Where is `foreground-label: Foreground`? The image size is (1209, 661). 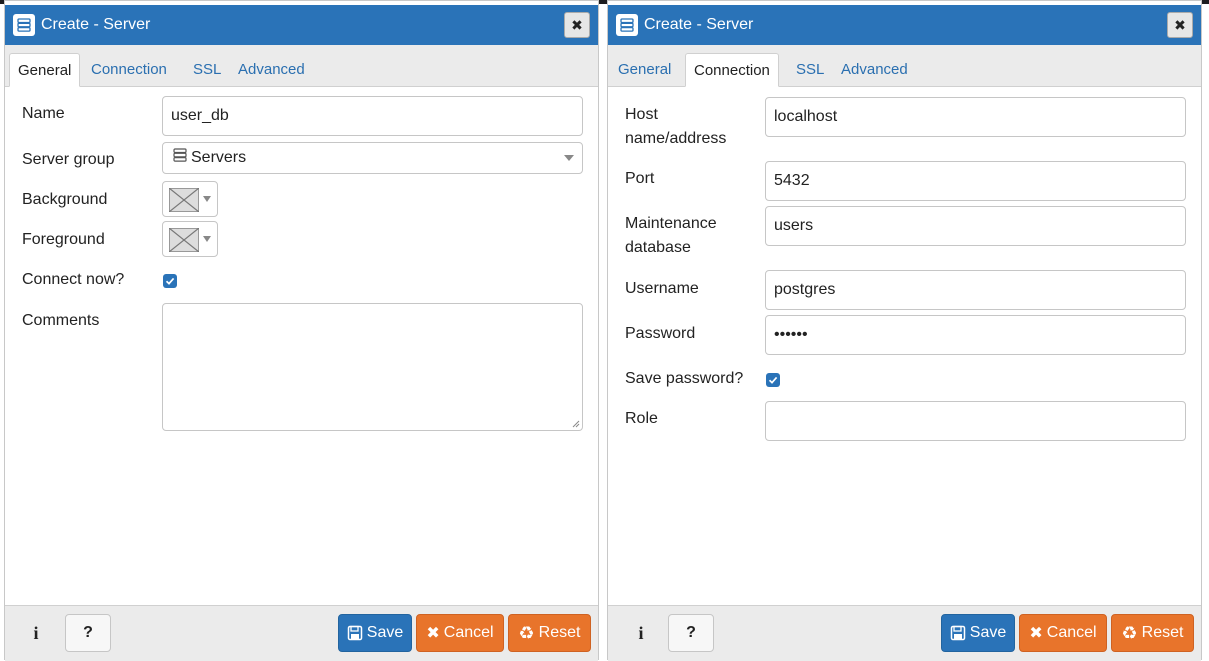
foreground-label: Foreground is located at coordinates (63, 239).